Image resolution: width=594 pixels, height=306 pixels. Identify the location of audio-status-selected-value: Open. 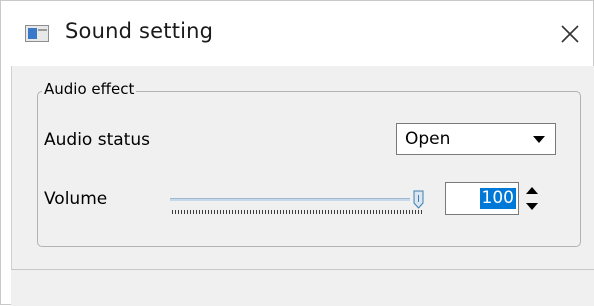
(428, 139).